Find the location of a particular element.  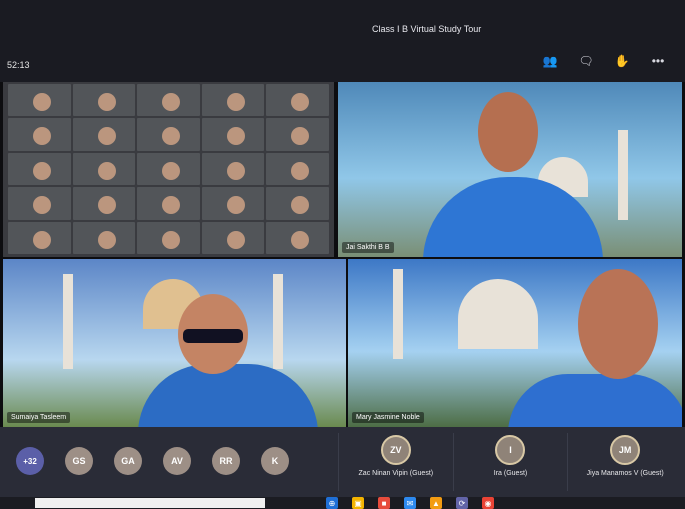

edge-icon: ⊕ is located at coordinates (332, 503).